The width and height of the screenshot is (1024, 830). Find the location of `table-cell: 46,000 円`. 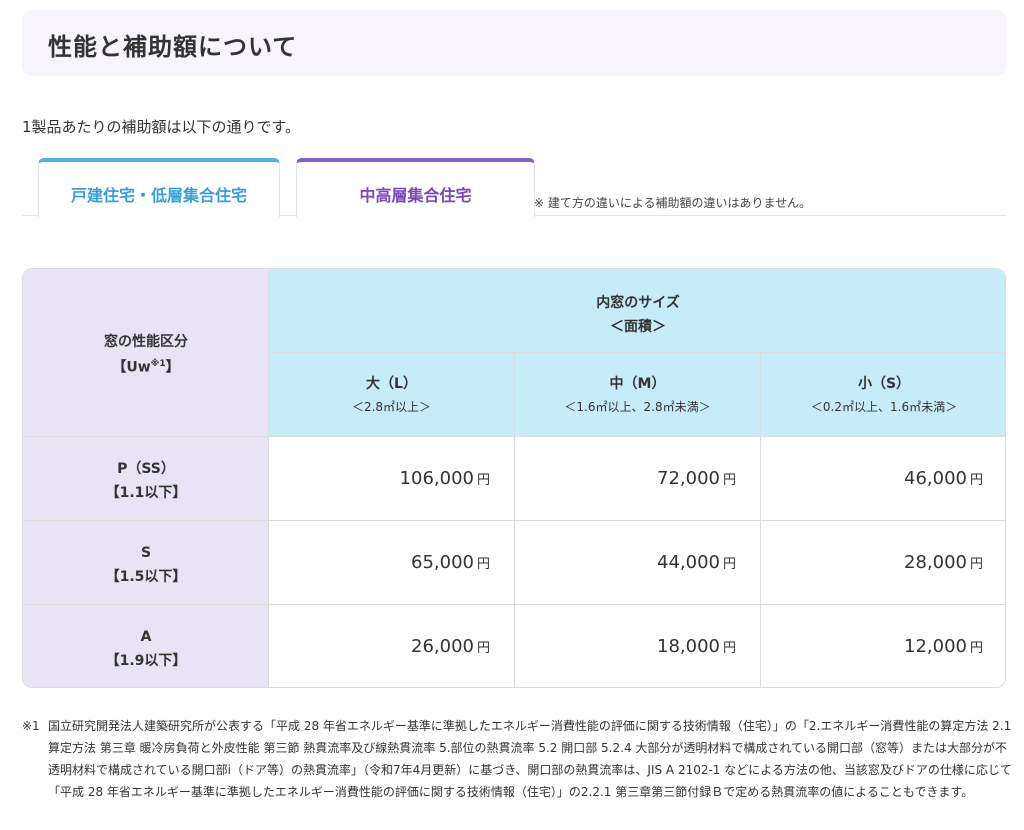

table-cell: 46,000 円 is located at coordinates (883, 479).